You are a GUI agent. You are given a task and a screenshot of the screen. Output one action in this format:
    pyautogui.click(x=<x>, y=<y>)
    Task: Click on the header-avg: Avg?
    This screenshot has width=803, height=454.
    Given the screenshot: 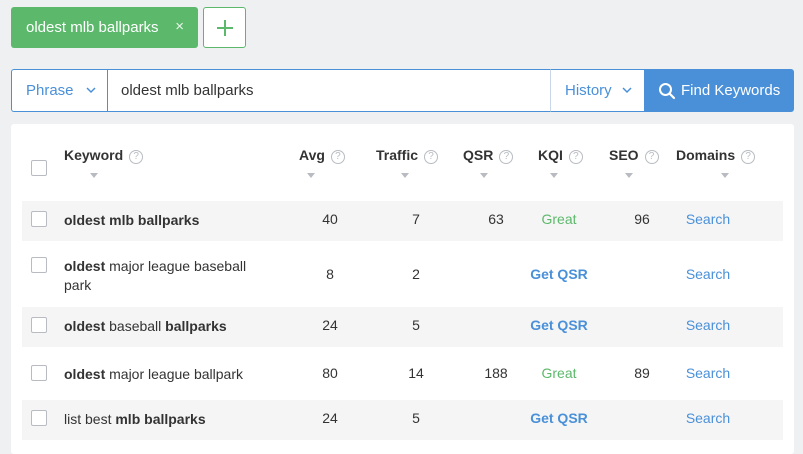 What is the action you would take?
    pyautogui.click(x=322, y=167)
    